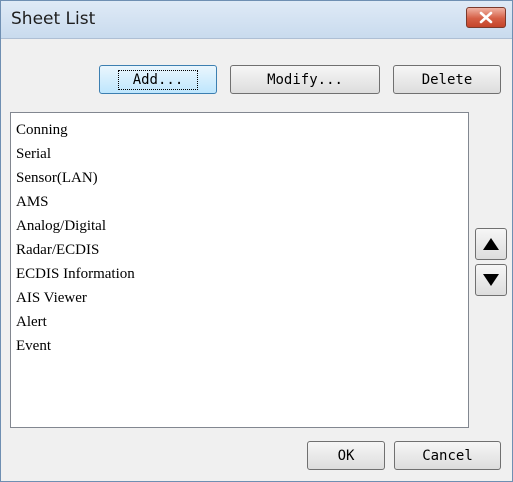 The height and width of the screenshot is (482, 513). I want to click on delete-button: Delete, so click(447, 79).